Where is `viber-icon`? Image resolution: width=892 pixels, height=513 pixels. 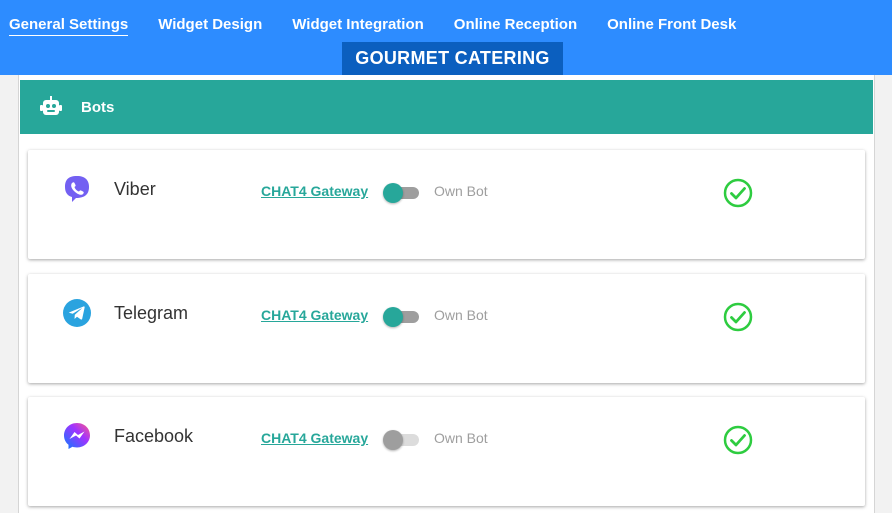
viber-icon is located at coordinates (77, 189).